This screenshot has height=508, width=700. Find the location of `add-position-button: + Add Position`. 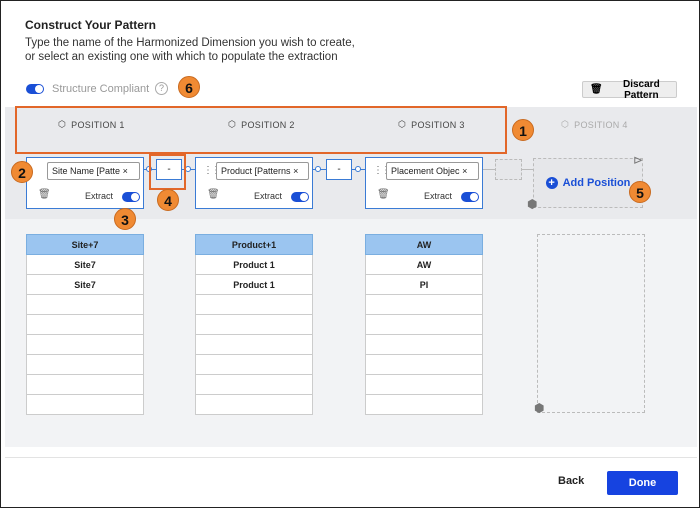

add-position-button: + Add Position is located at coordinates (588, 183).